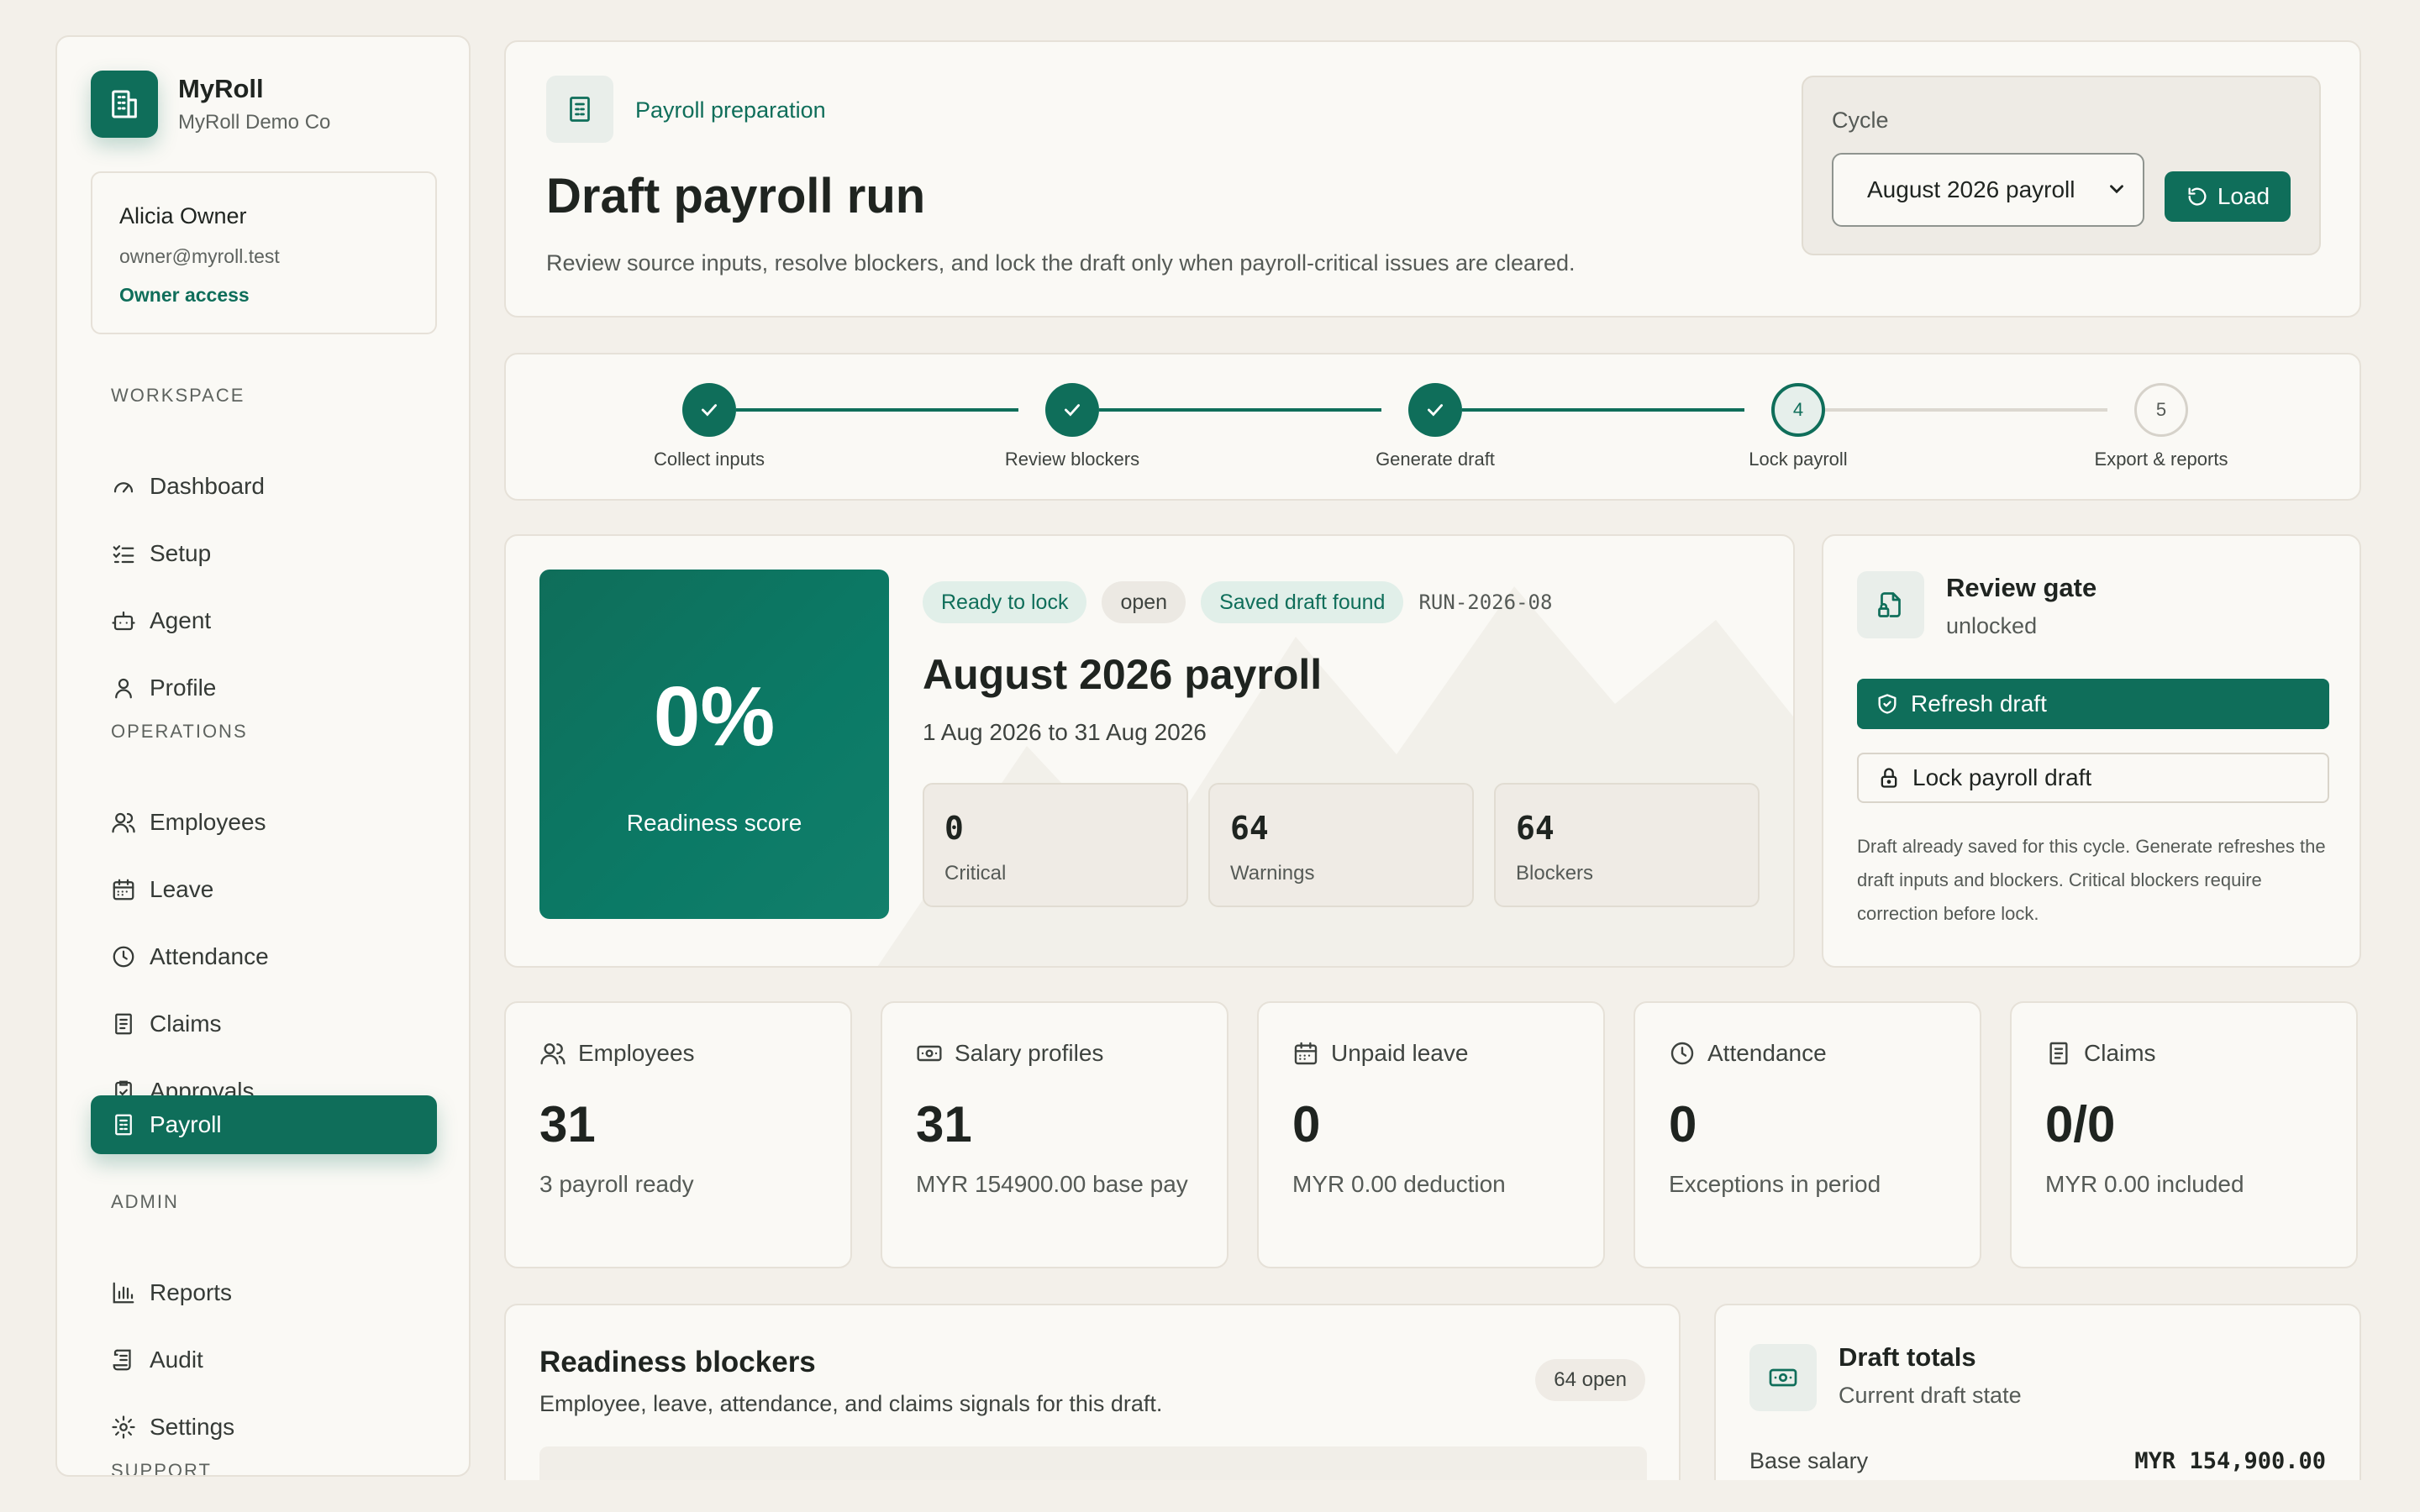 The height and width of the screenshot is (1512, 2420). What do you see at coordinates (264, 1360) in the screenshot?
I see `sidebar-item-audit: Audit` at bounding box center [264, 1360].